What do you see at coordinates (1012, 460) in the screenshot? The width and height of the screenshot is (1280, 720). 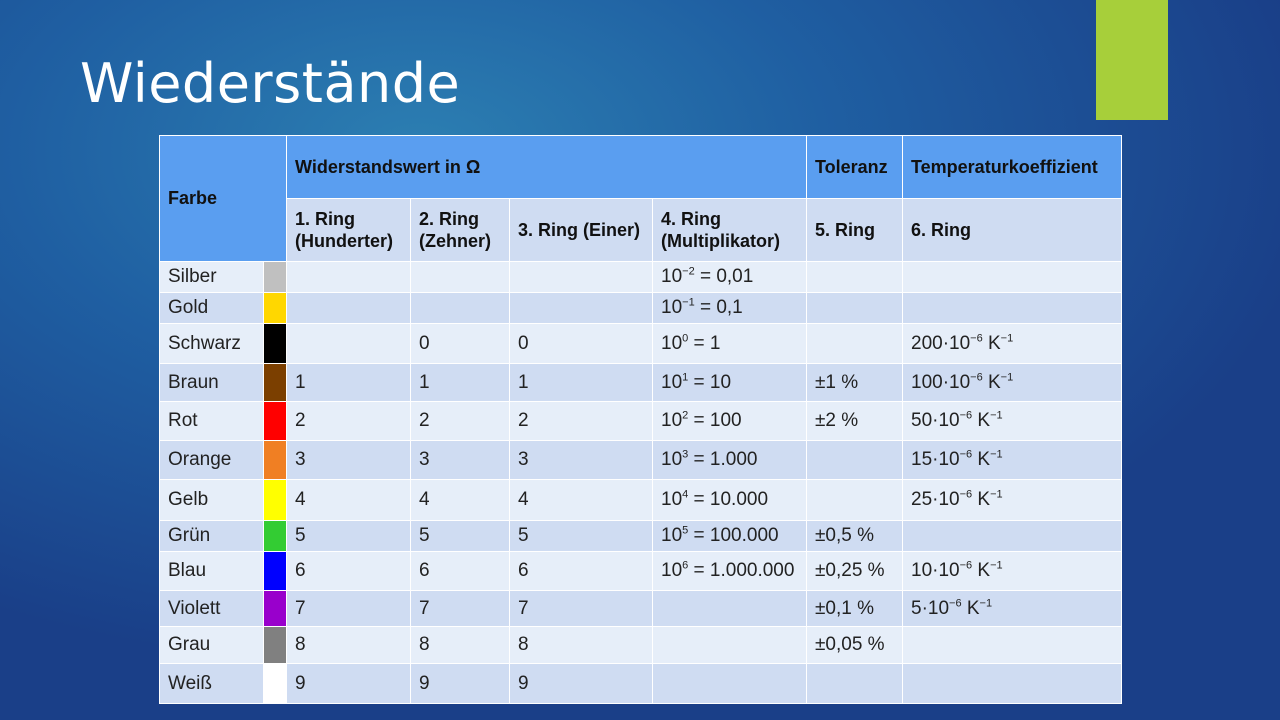 I see `temperature-coefficient-value: 15·10−6 K−1` at bounding box center [1012, 460].